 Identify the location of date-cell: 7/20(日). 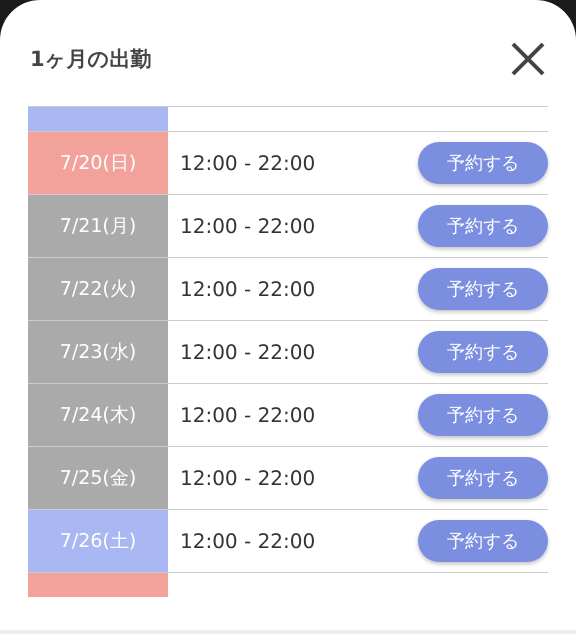
(98, 163).